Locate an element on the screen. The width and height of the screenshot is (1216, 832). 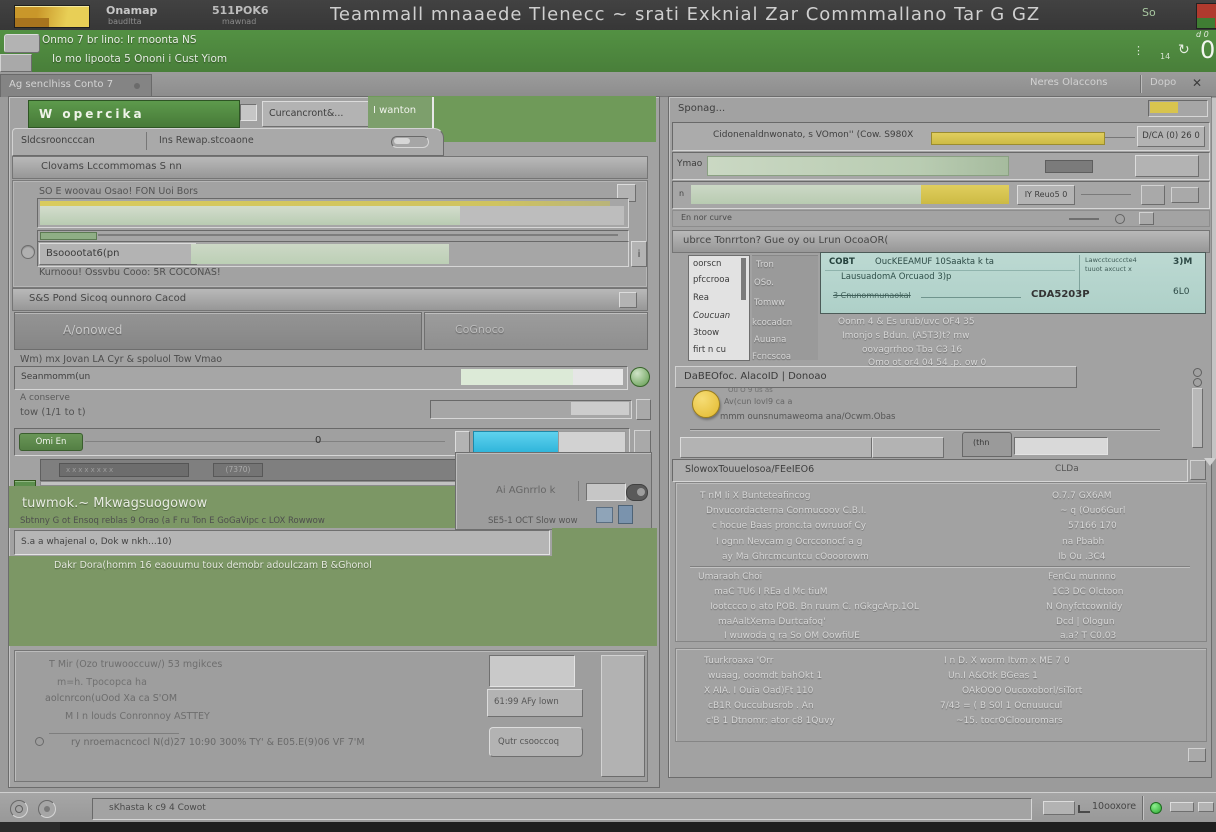
approved-button: A/onowed is located at coordinates (218, 331).